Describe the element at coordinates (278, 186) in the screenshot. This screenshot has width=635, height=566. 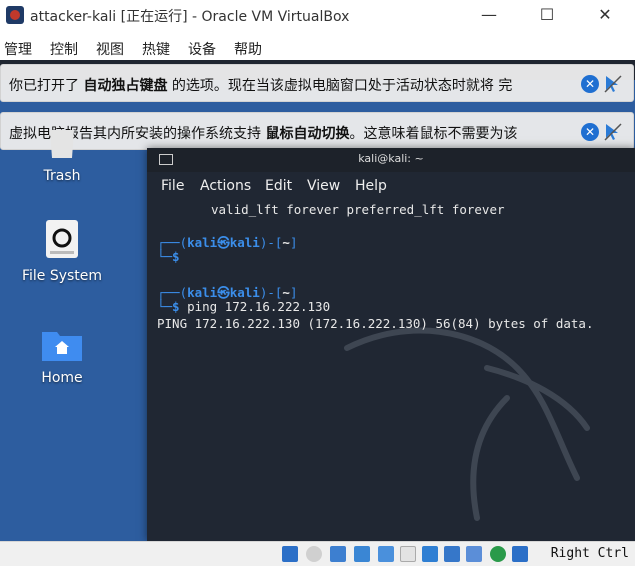
I see `terminal-menu-edit: Edit` at that location.